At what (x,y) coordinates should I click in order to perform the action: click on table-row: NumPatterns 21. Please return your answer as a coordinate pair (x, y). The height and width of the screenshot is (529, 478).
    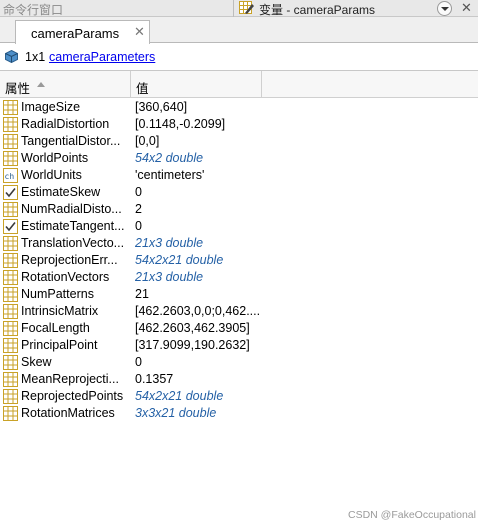
    Looking at the image, I should click on (239, 294).